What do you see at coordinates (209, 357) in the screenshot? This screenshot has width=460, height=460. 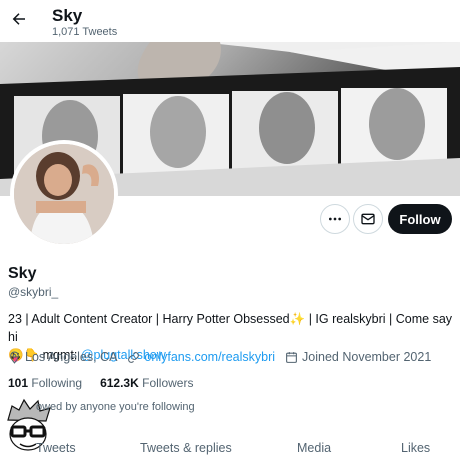 I see `website-link: onlyfans.com/realskybri` at bounding box center [209, 357].